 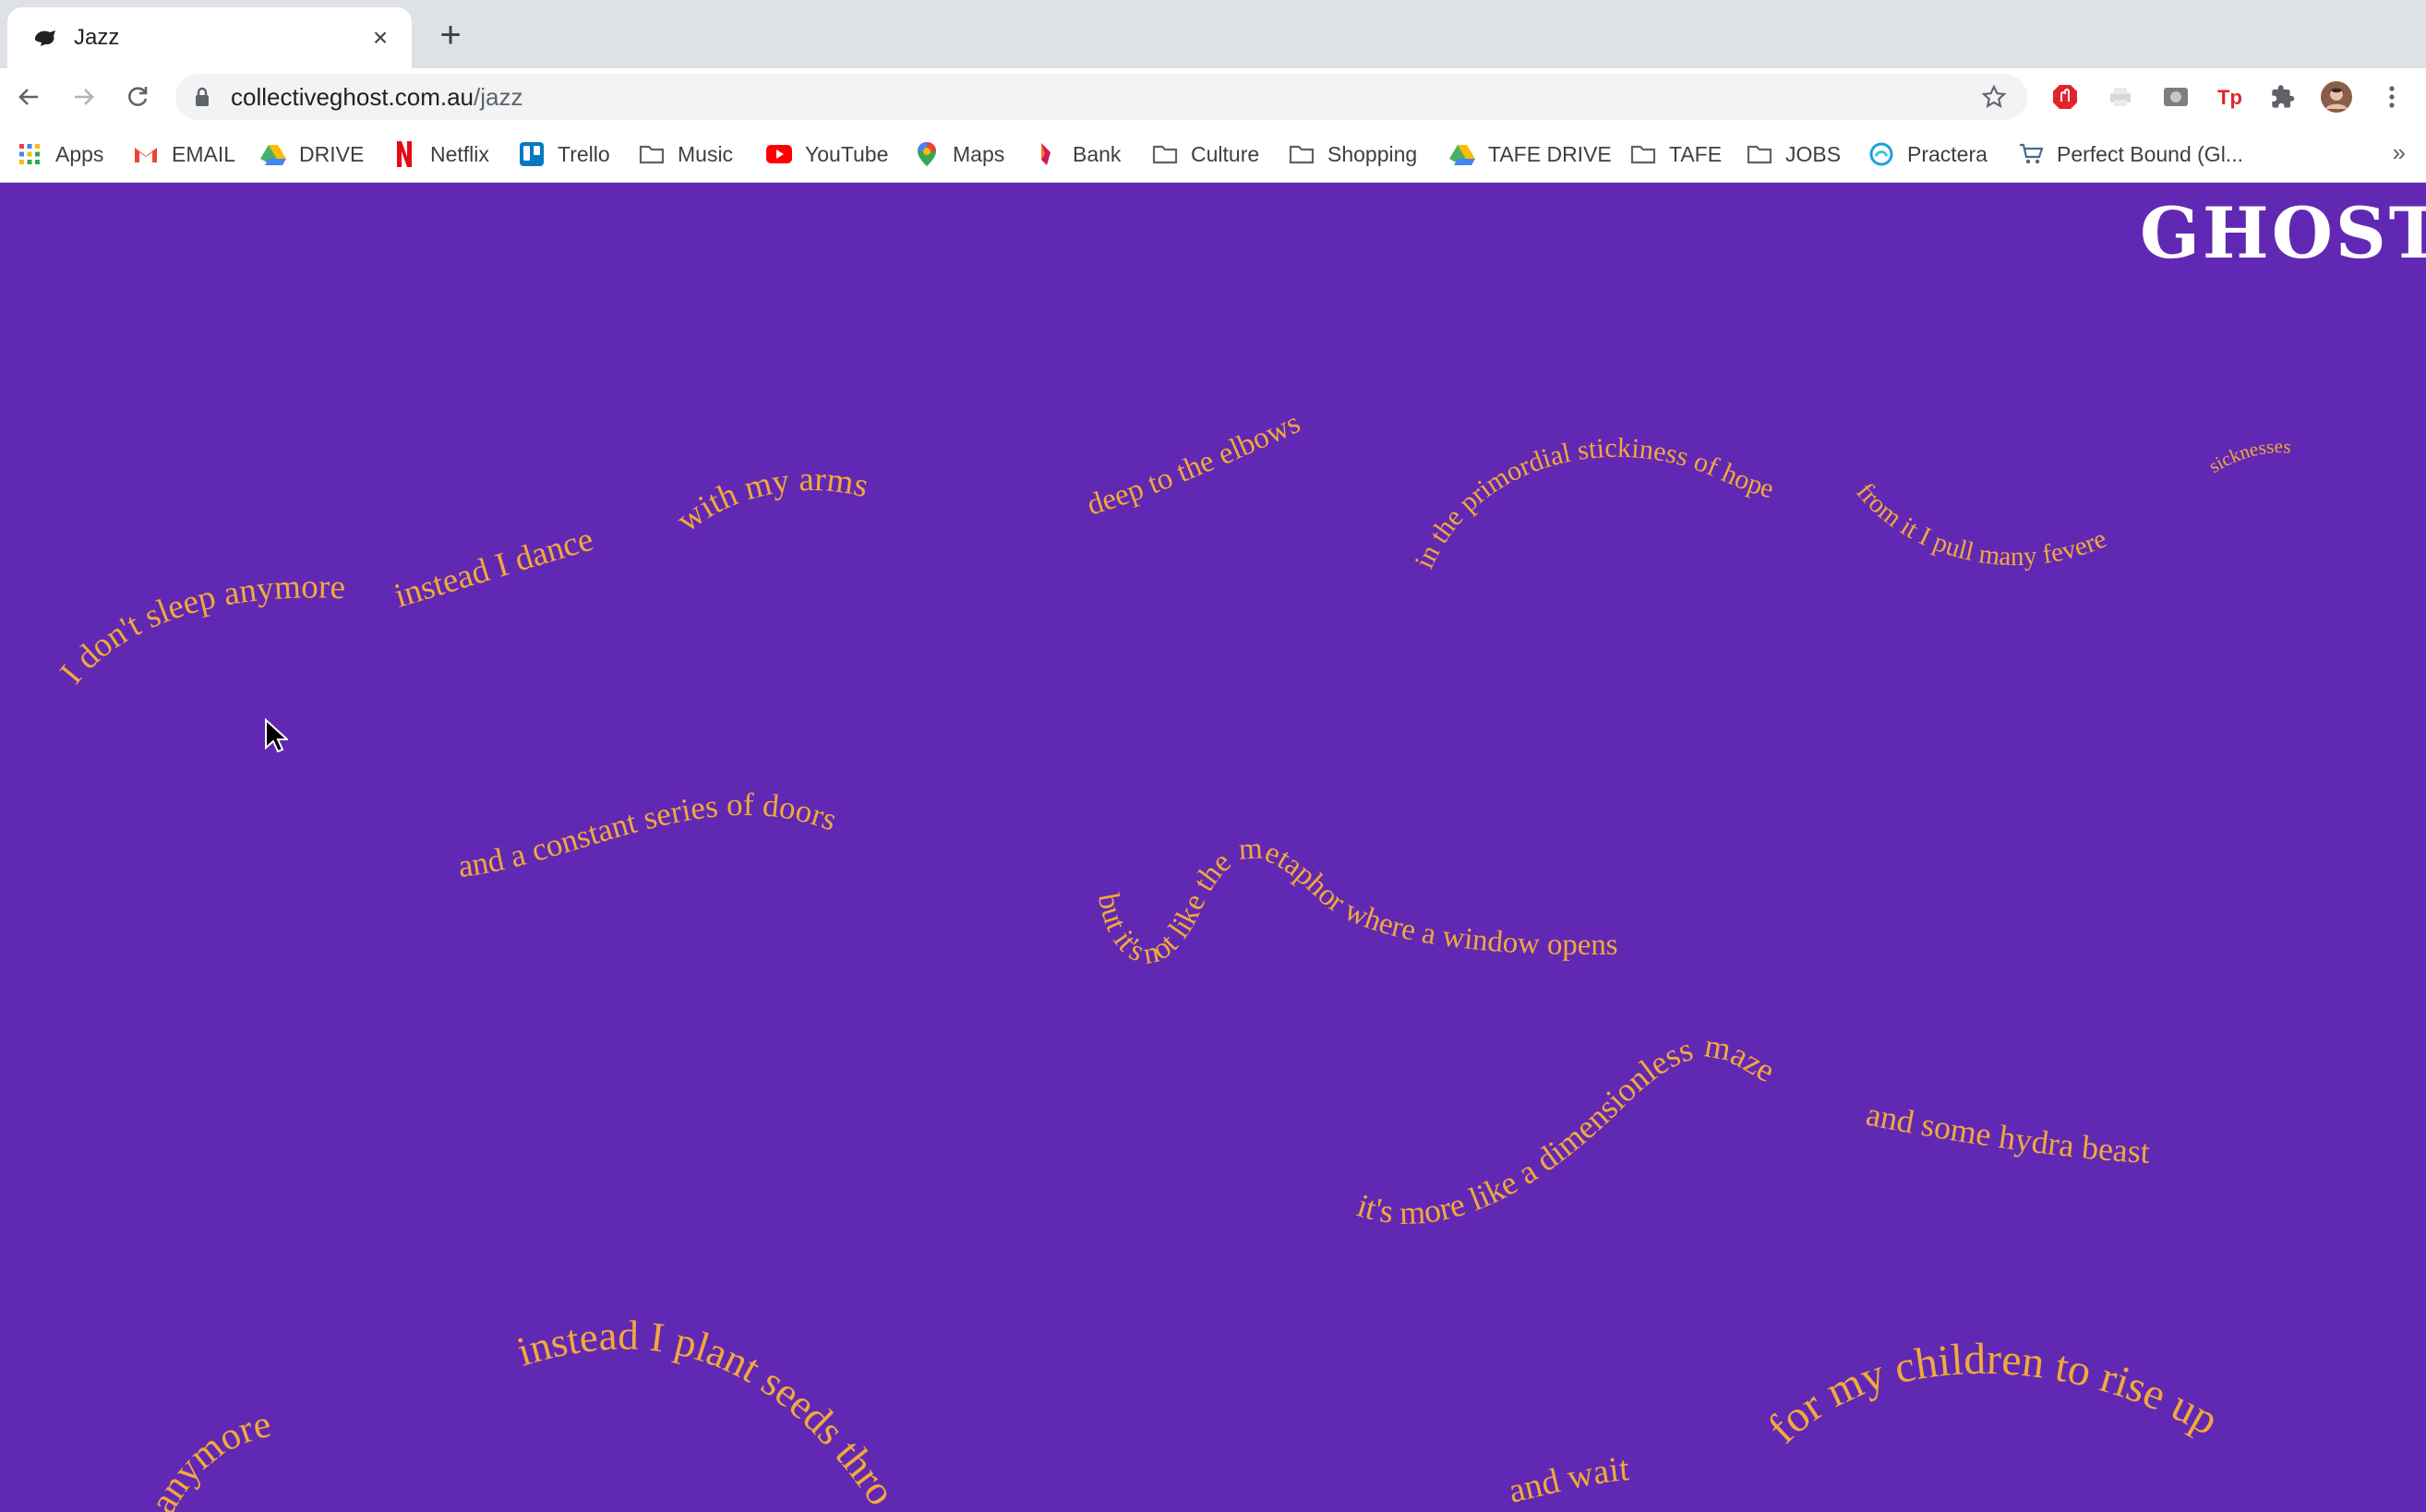 I want to click on url-path: /jazz, so click(x=498, y=96).